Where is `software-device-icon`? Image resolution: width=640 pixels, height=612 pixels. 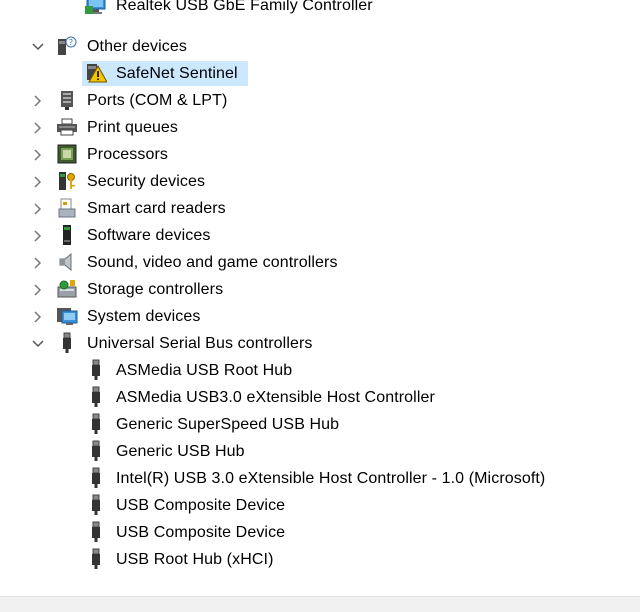
software-device-icon is located at coordinates (67, 235).